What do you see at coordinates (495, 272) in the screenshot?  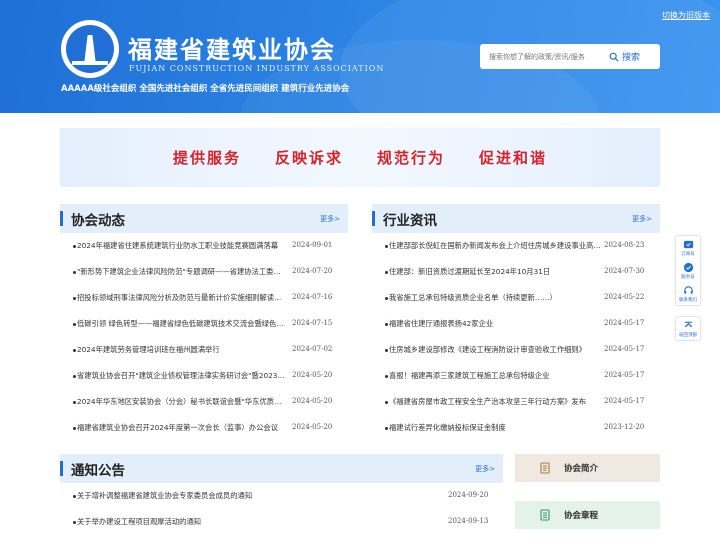 I see `item-title: 住建部：新旧资质过渡期延长至2024年10月31日` at bounding box center [495, 272].